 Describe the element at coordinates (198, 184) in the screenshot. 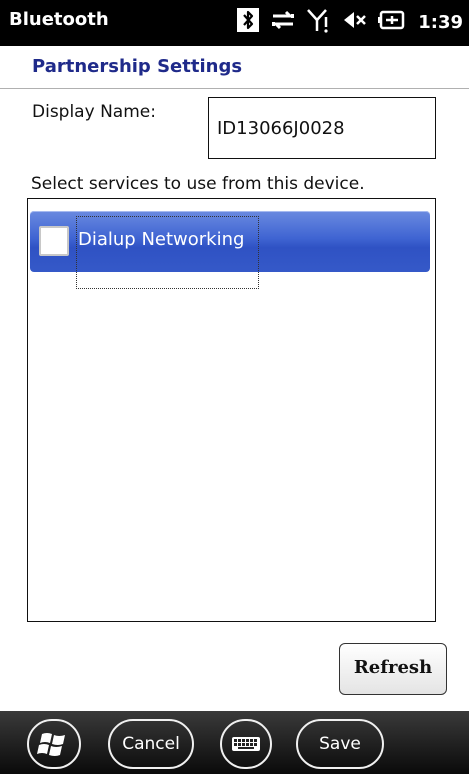

I see `services-prompt: Select services to use from this device.` at that location.